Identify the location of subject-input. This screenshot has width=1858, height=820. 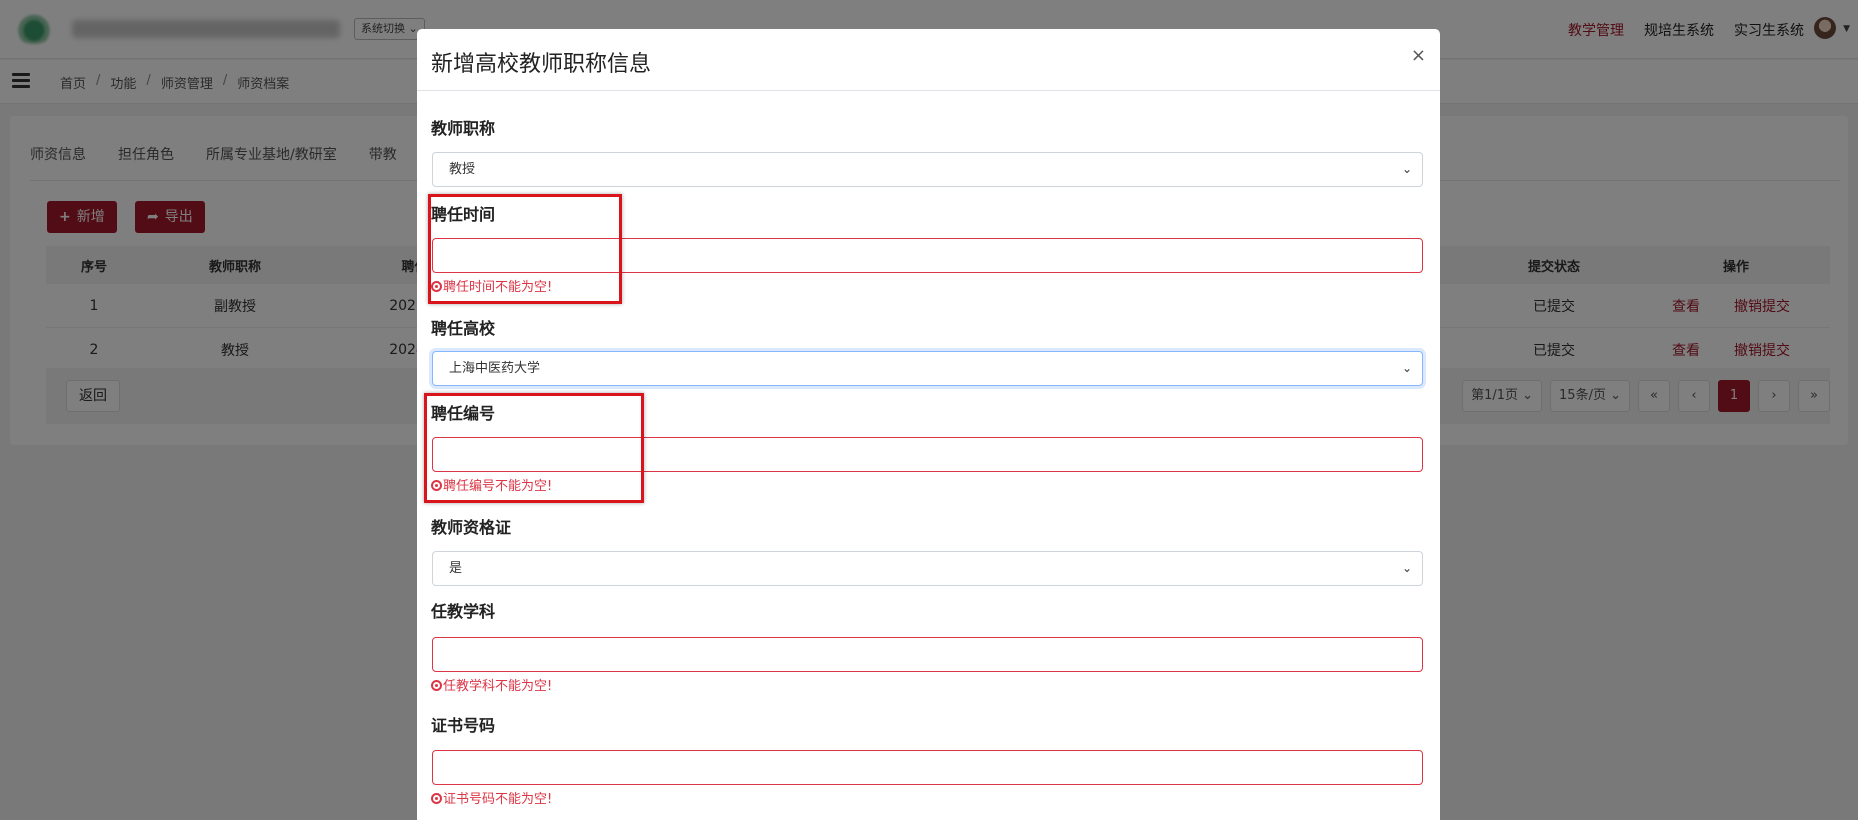
(927, 654).